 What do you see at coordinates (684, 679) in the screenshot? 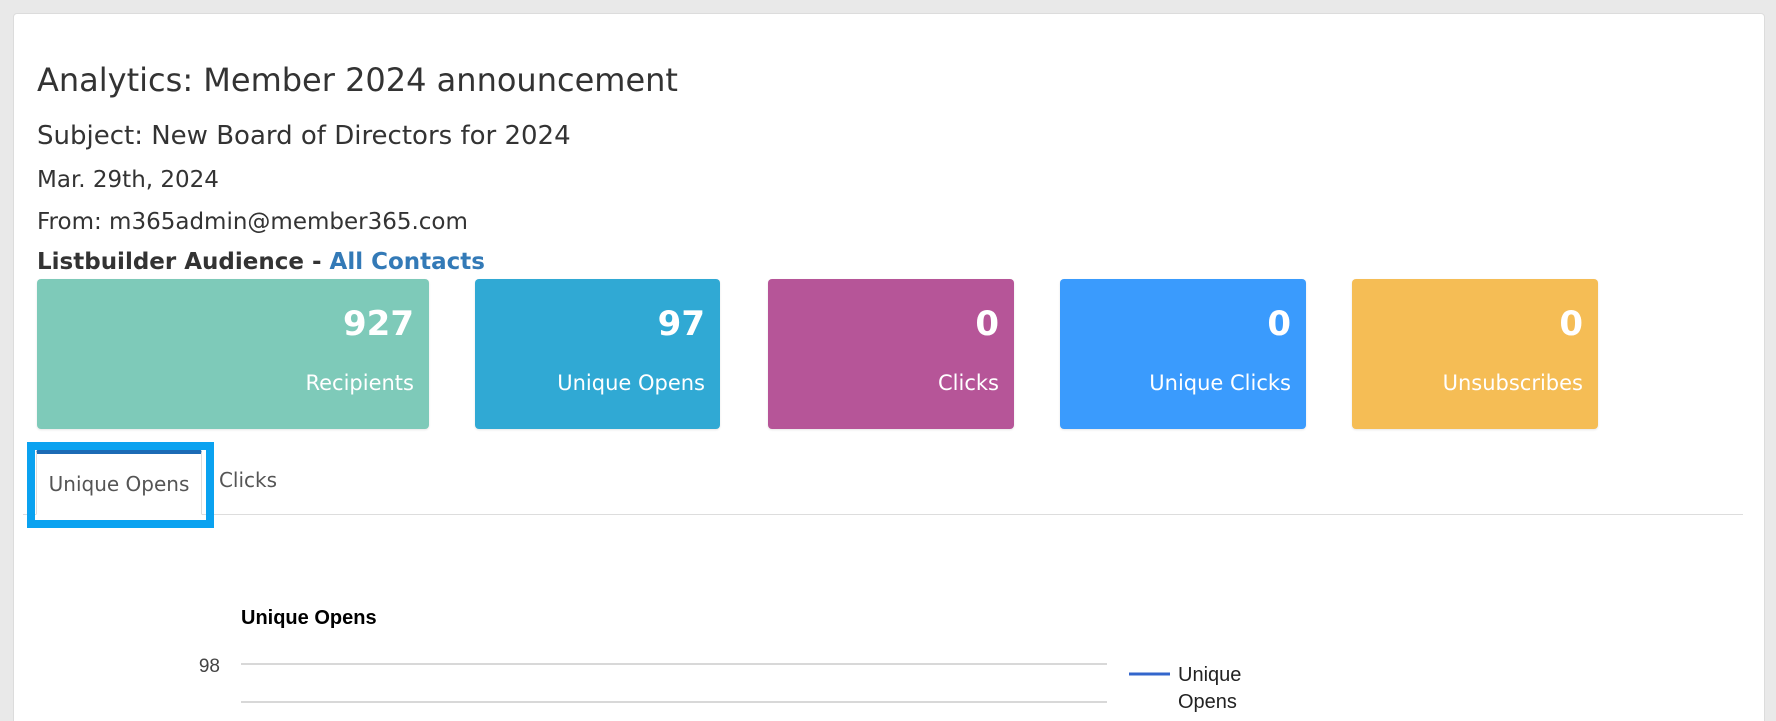
I see `unique-opens-chart: 98` at bounding box center [684, 679].